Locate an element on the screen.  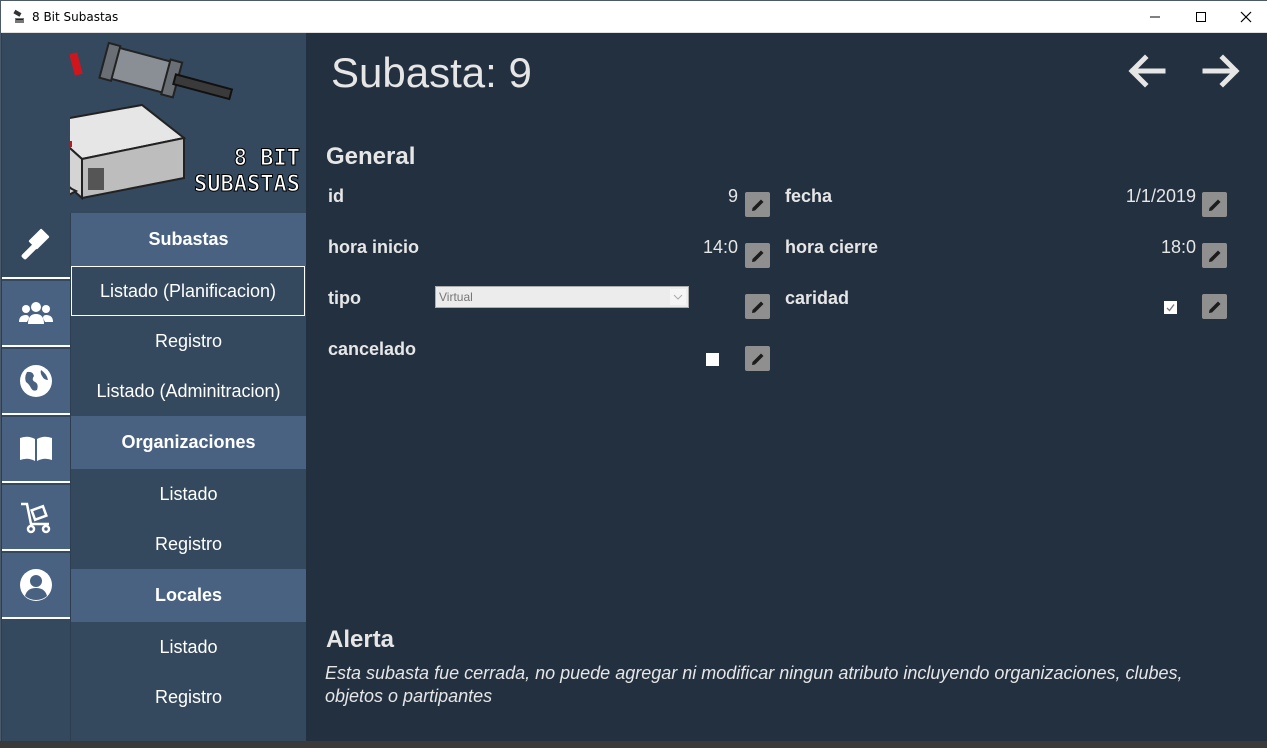
submenu-item-listado-locales: Listado is located at coordinates (188, 647).